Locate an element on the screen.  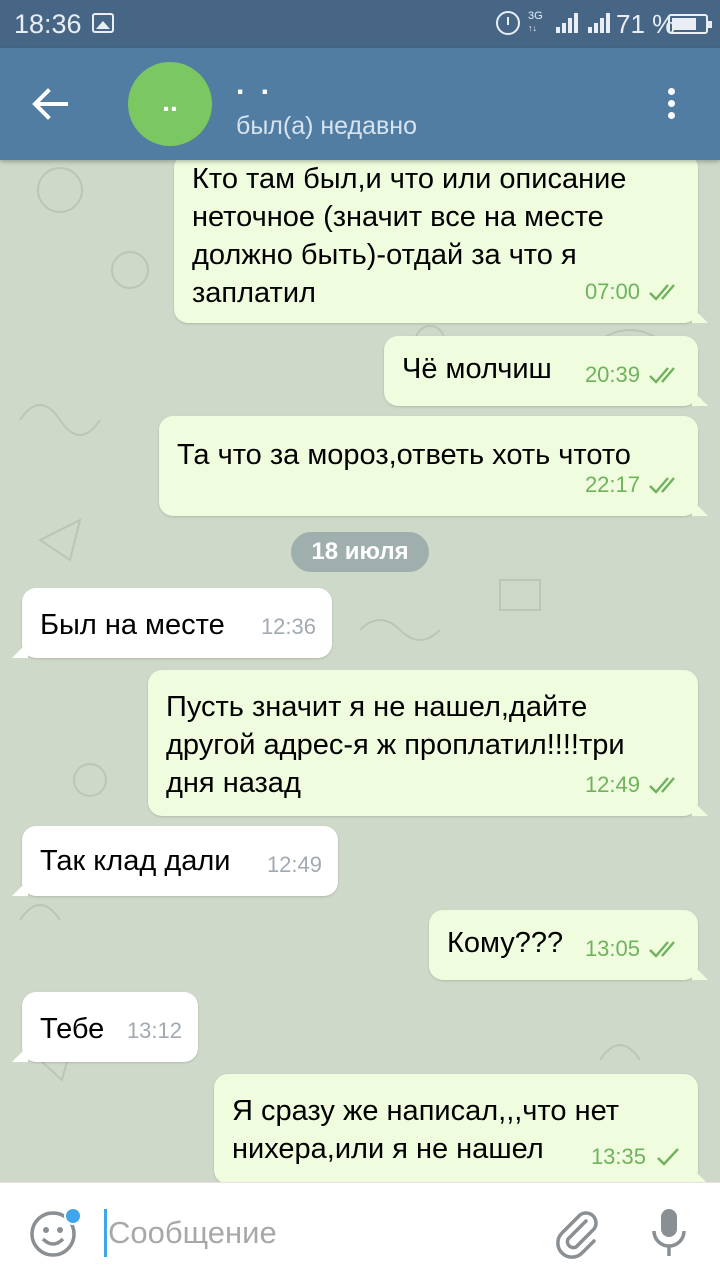
back-button is located at coordinates (50, 104).